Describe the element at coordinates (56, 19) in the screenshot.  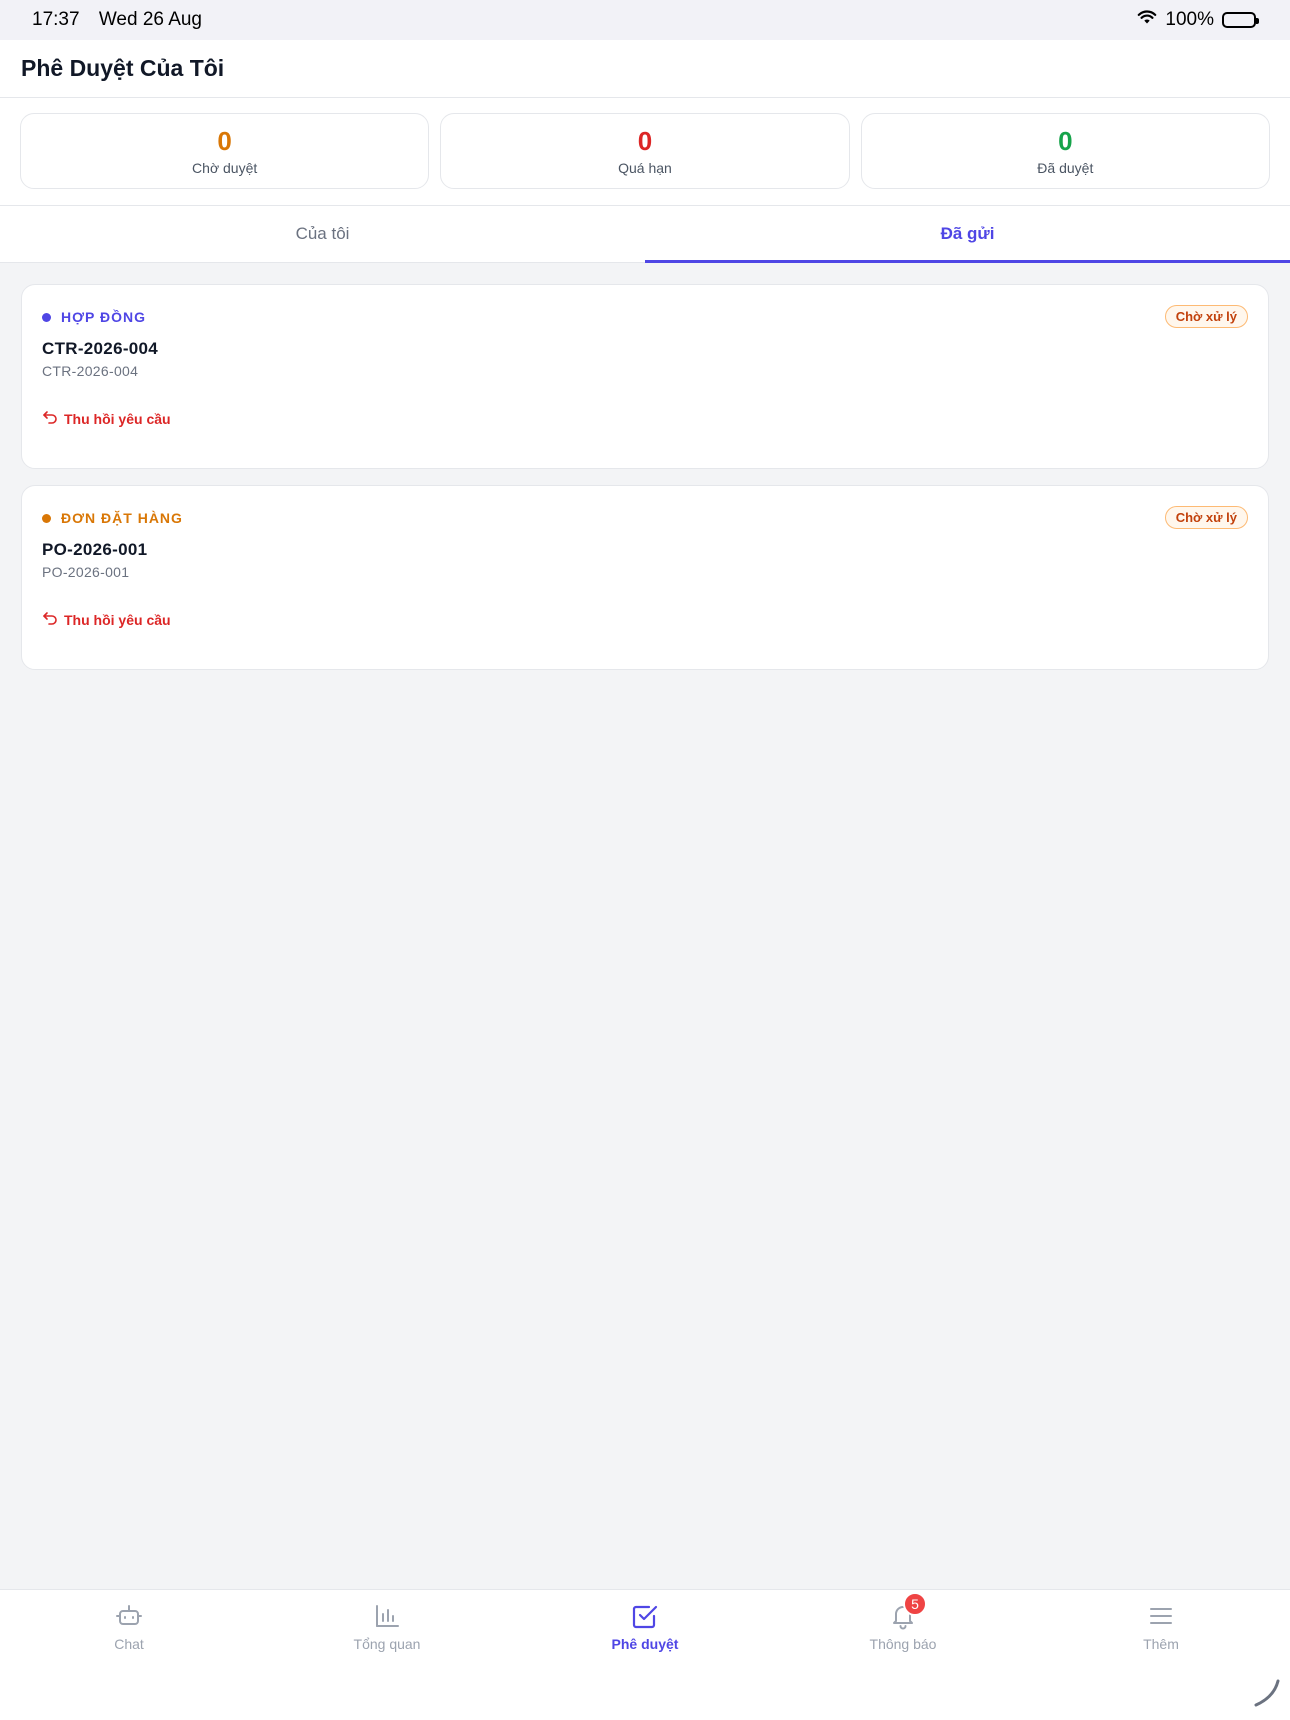
I see `status-time: 17:37` at that location.